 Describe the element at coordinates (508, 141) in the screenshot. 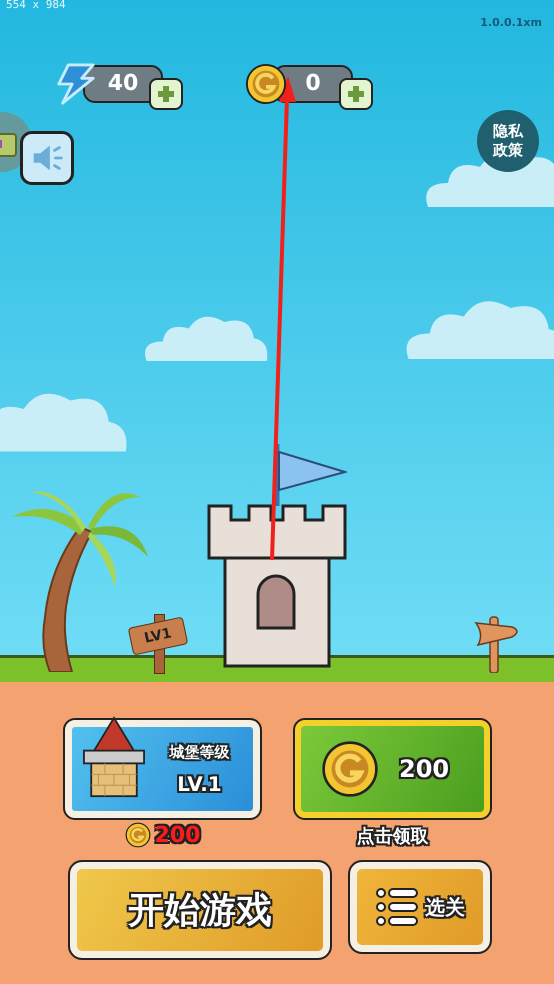

I see `privacy-policy-button: 隐私政策` at that location.